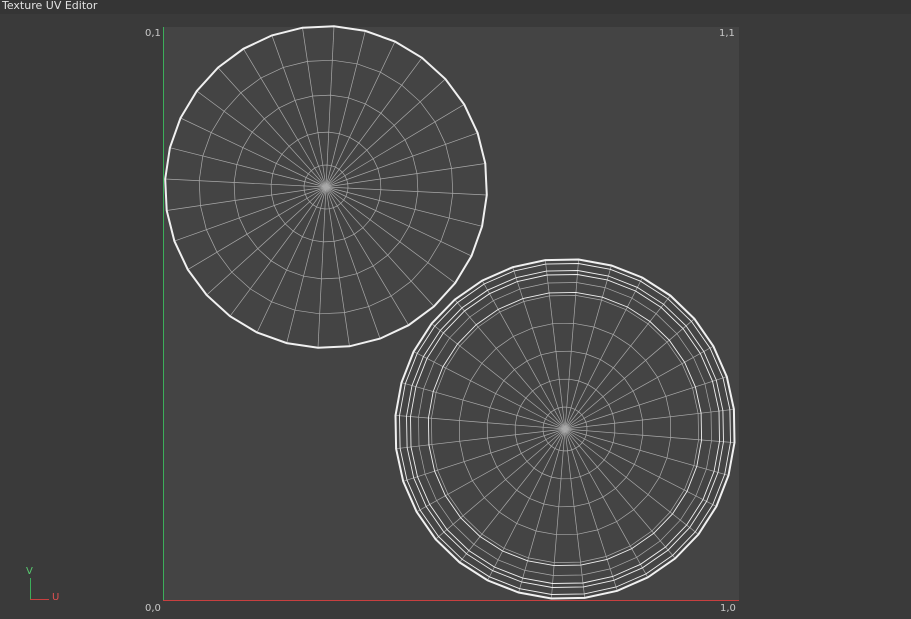 This screenshot has height=619, width=911. What do you see at coordinates (728, 608) in the screenshot?
I see `uv-corner-label-bottom-right: 1,0` at bounding box center [728, 608].